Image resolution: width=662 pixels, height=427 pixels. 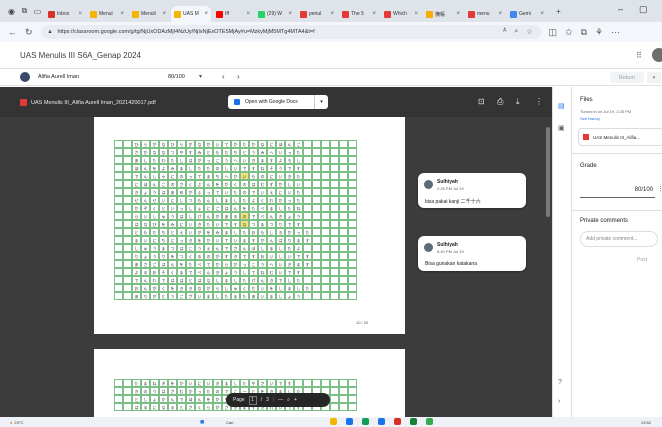 What do you see at coordinates (584, 32) in the screenshot?
I see `collections-icon: ⧉` at bounding box center [584, 32].